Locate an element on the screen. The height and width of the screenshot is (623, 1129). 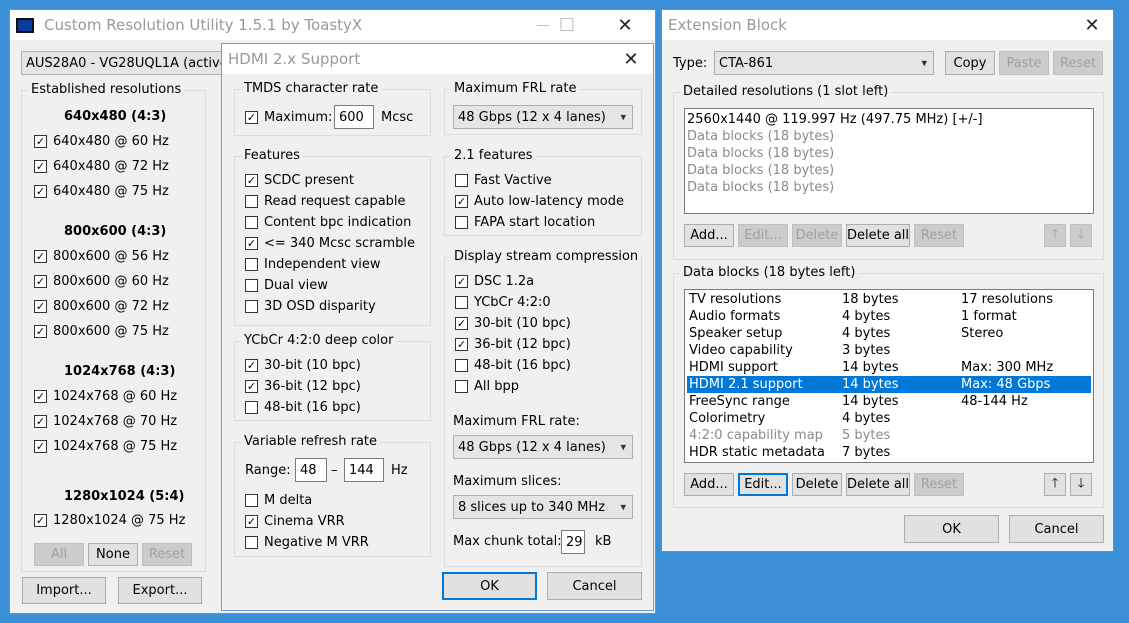
option-checkbox: Content bpc indication is located at coordinates (328, 222).